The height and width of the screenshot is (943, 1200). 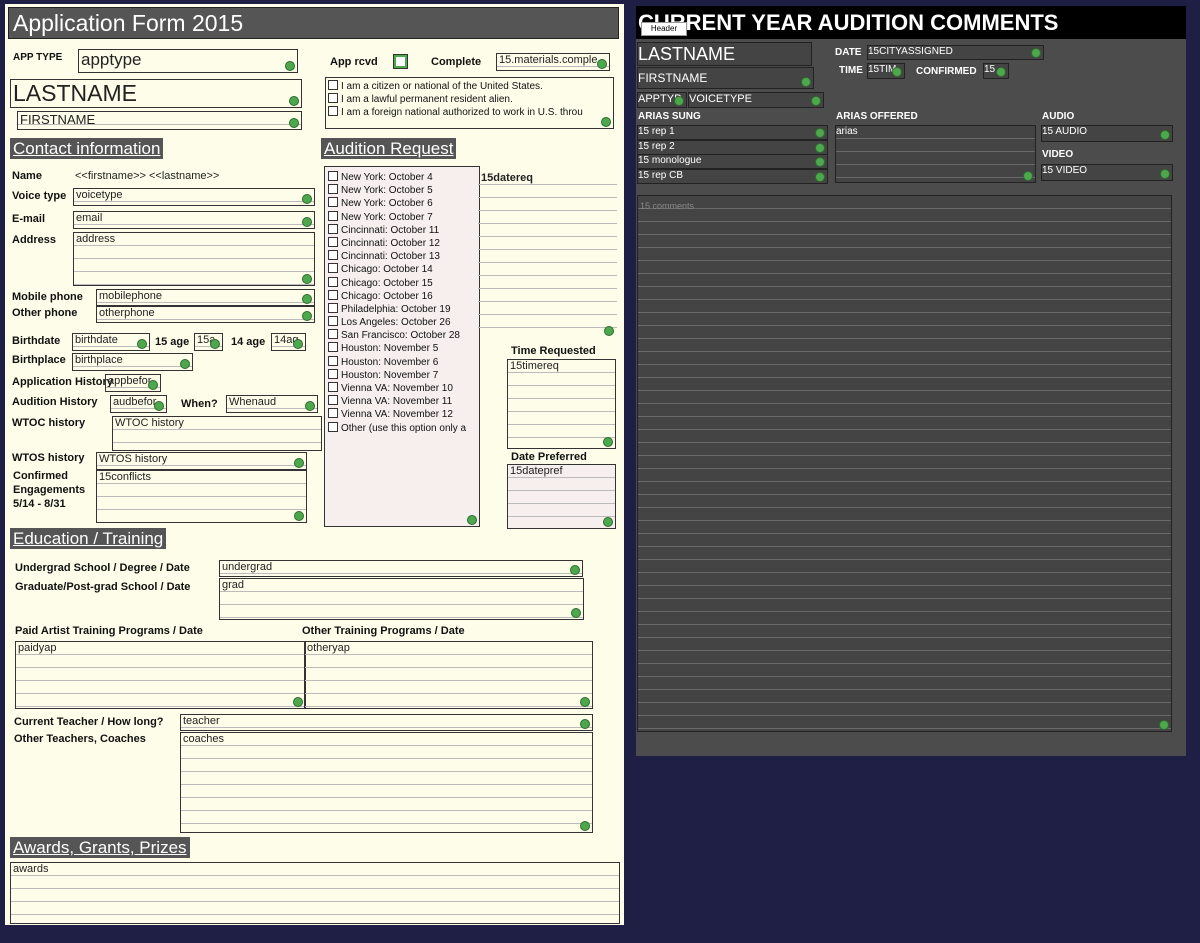 I want to click on conflicts-field: 15conflicts, so click(x=201, y=496).